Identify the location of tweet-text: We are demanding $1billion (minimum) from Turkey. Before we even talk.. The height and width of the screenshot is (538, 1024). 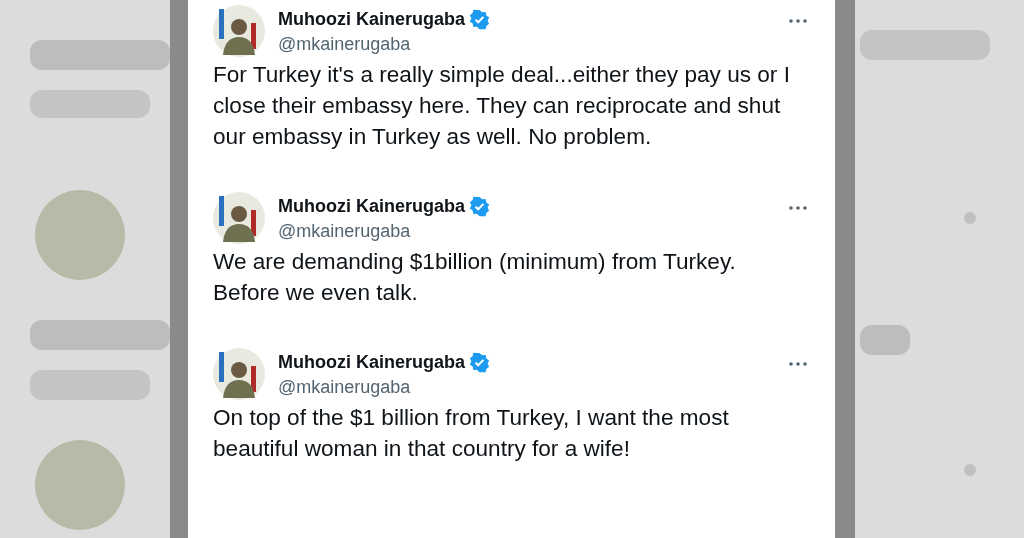
(475, 277).